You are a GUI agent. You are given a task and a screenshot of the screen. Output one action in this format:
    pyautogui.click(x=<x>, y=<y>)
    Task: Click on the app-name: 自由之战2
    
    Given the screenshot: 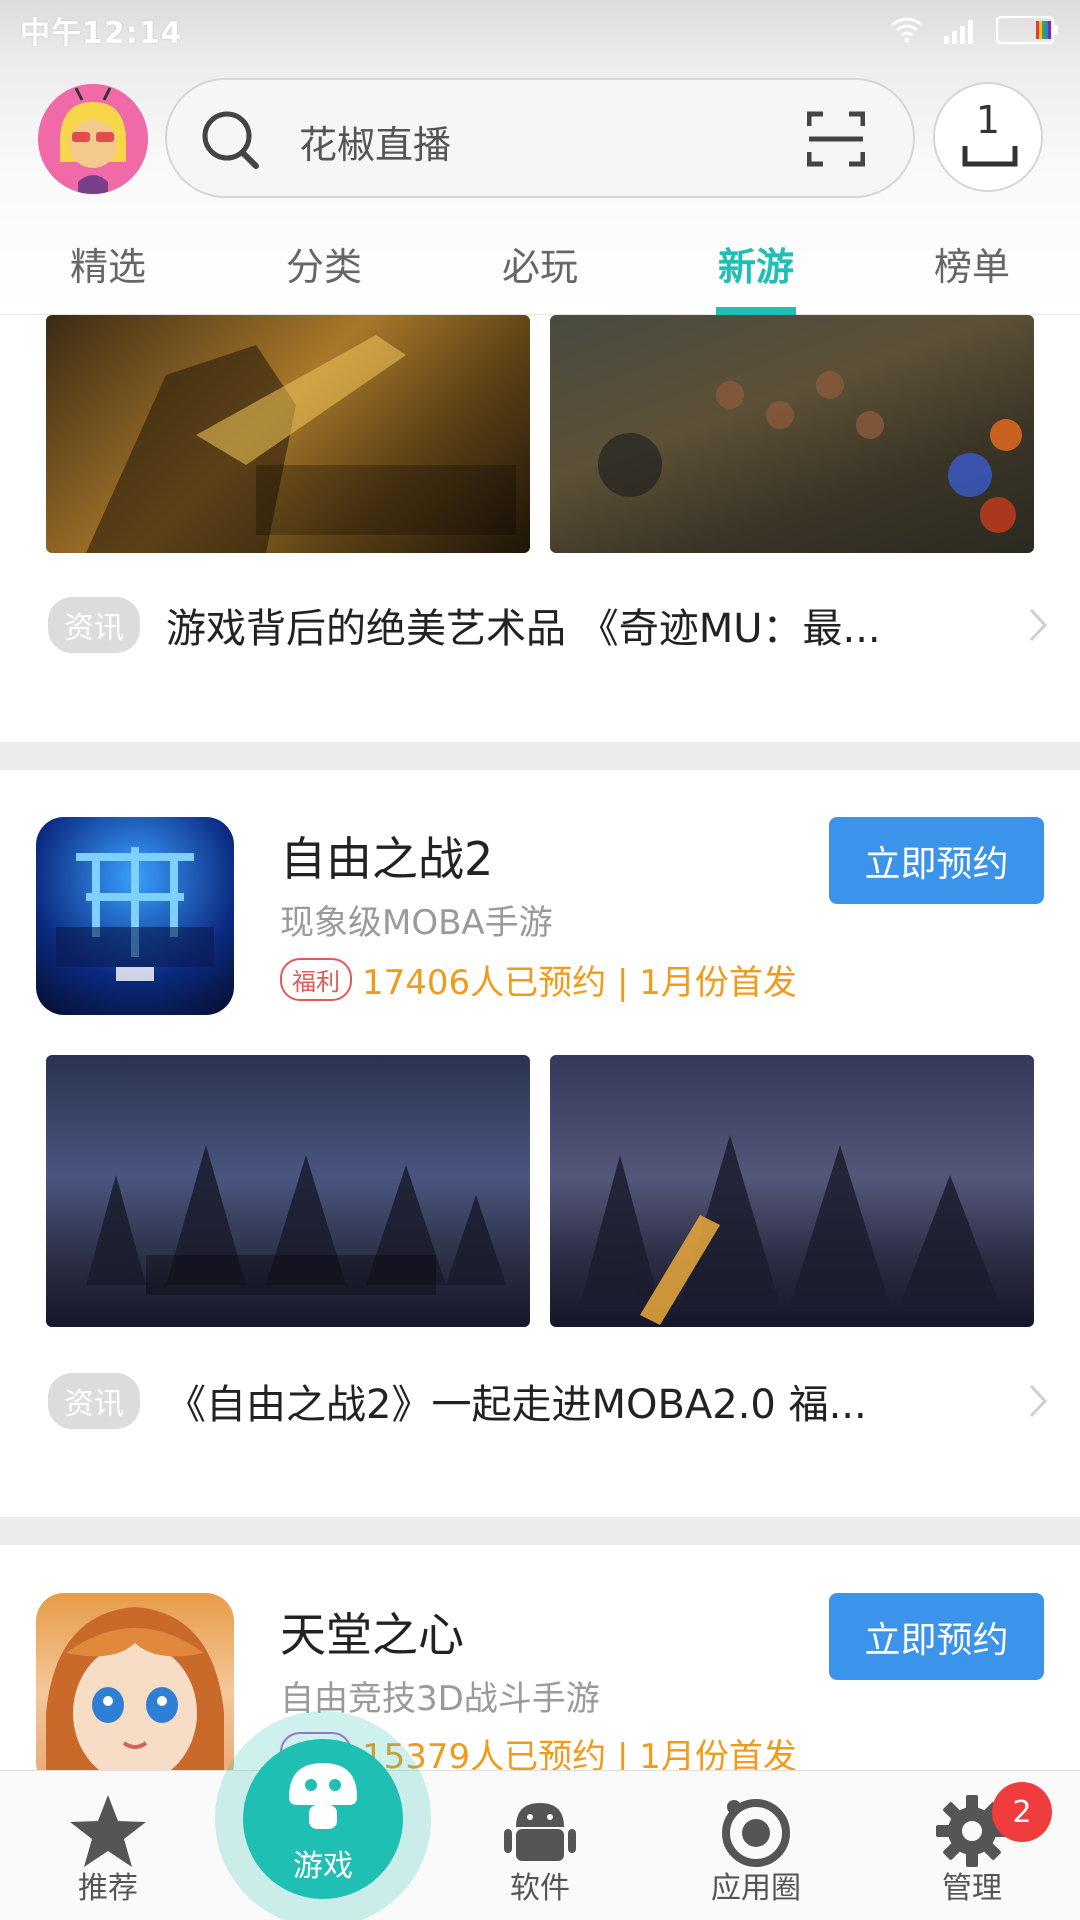 What is the action you would take?
    pyautogui.click(x=386, y=856)
    